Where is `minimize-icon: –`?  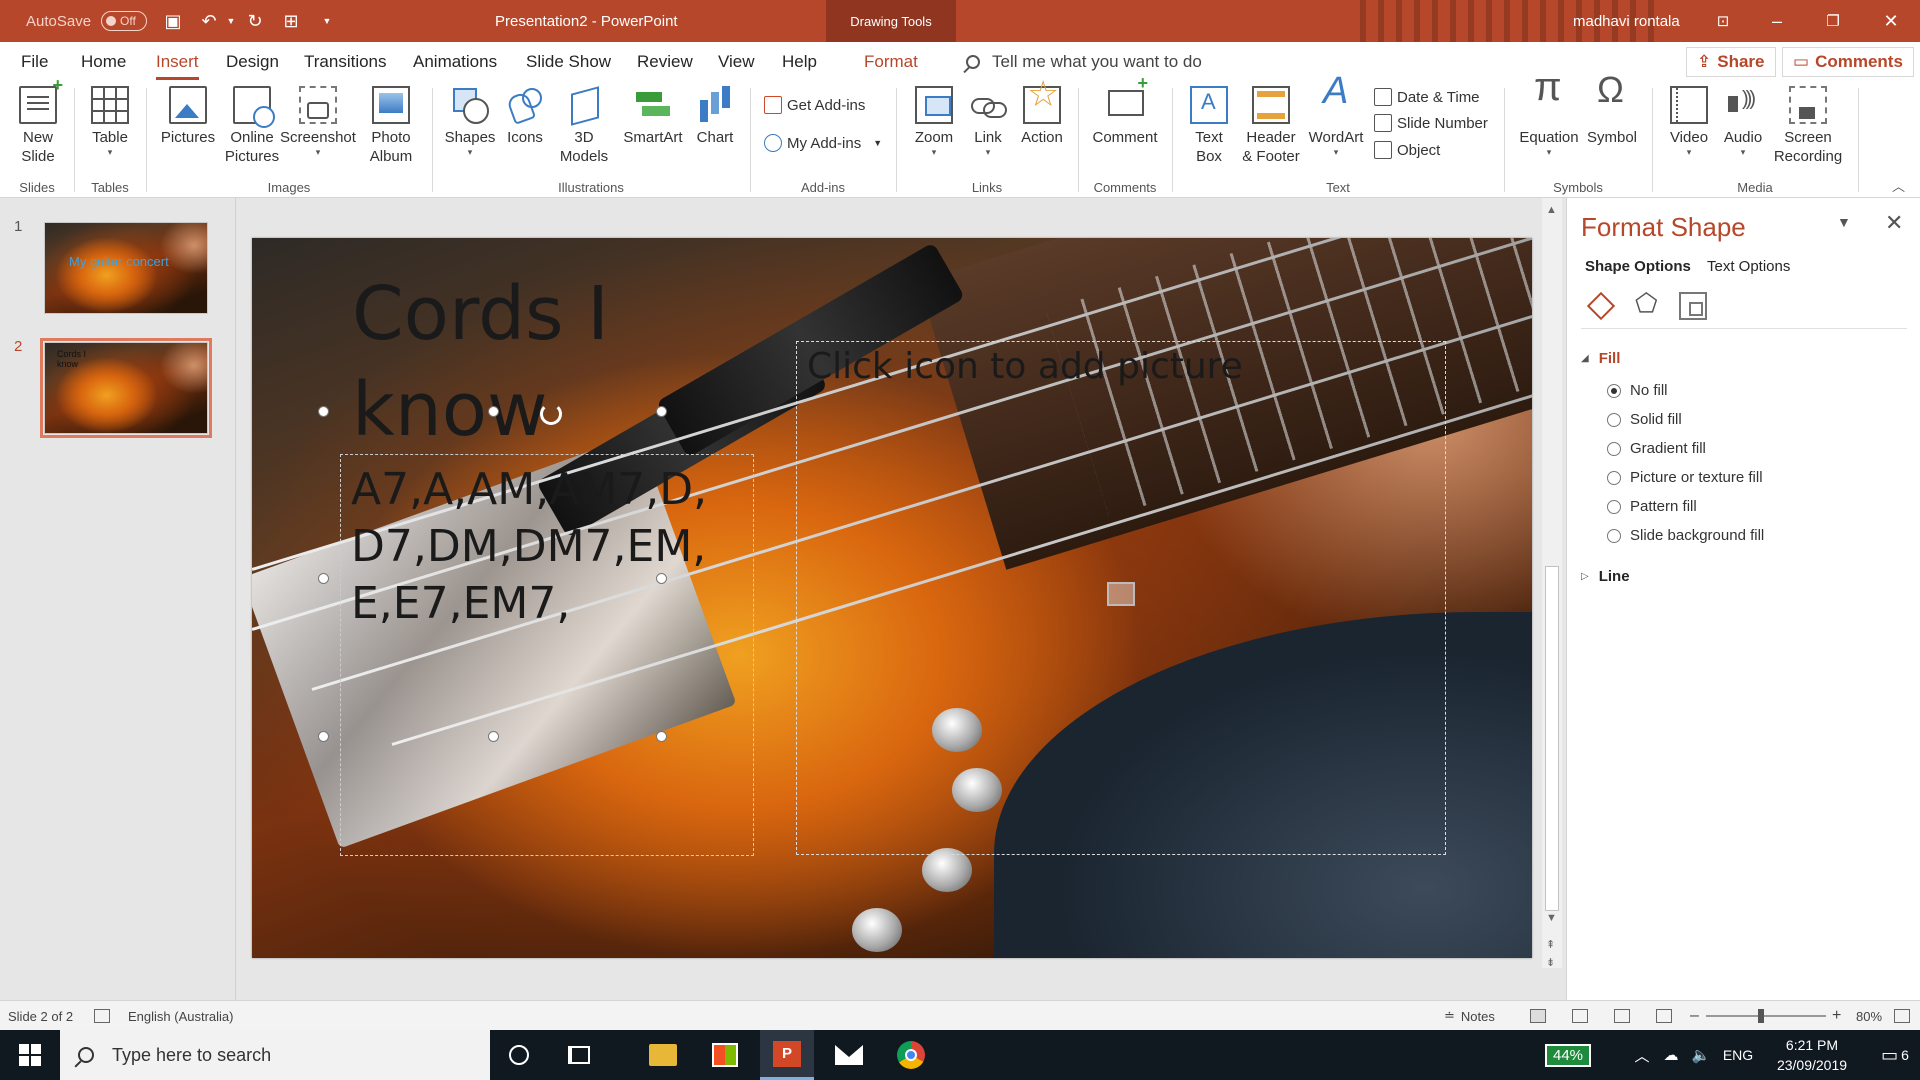
minimize-icon: – is located at coordinates (1777, 21).